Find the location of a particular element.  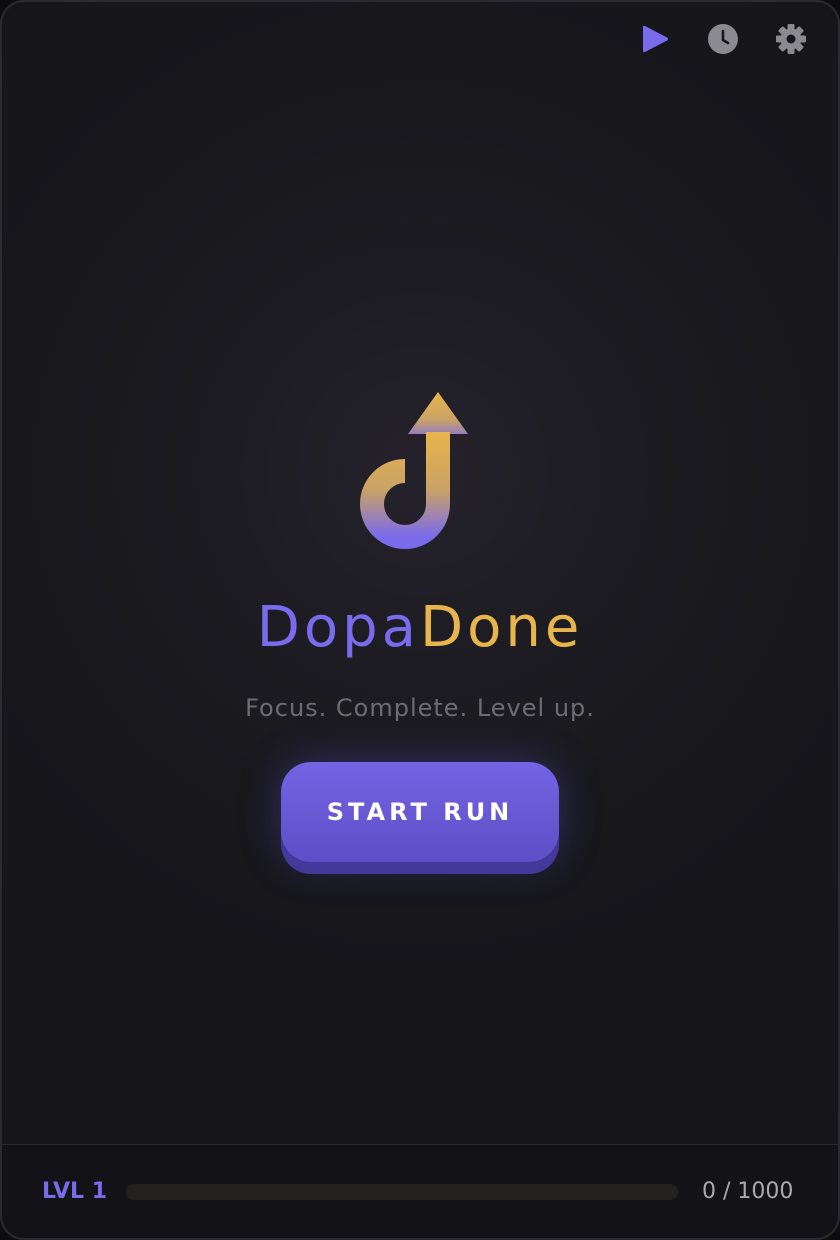

settings-button is located at coordinates (791, 39).